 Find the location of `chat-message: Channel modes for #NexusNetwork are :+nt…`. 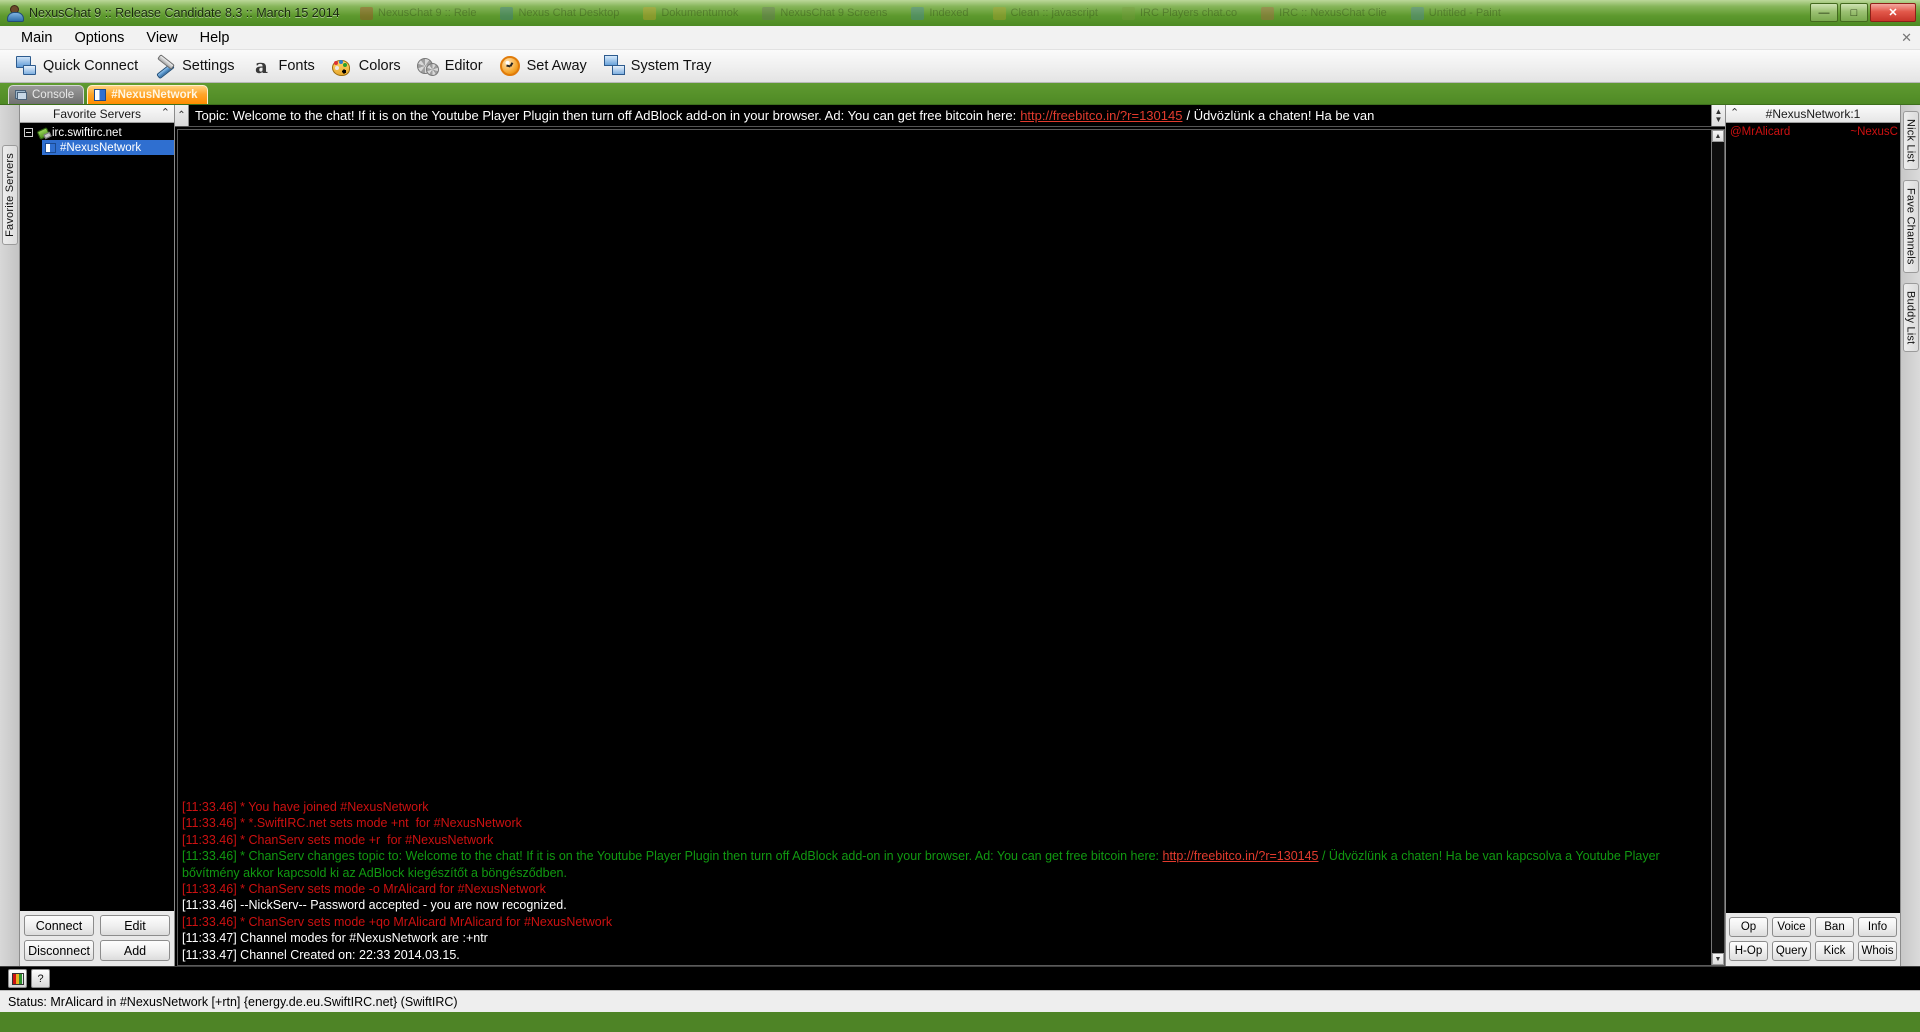

chat-message: Channel modes for #NexusNetwork are :+nt… is located at coordinates (362, 938).